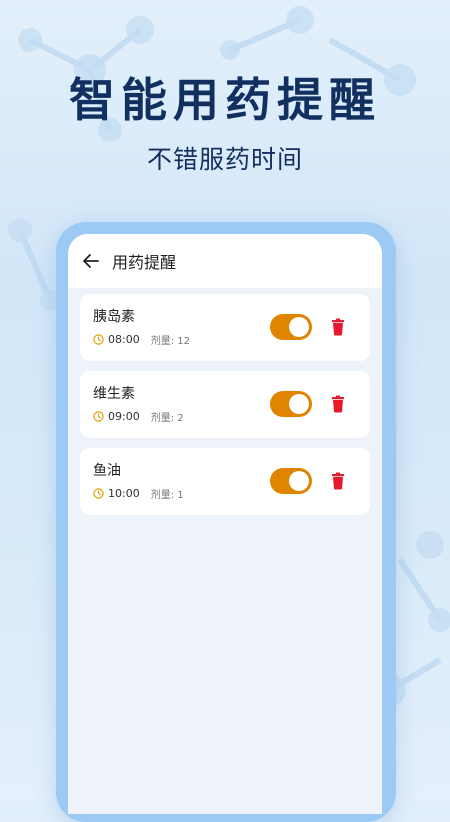  Describe the element at coordinates (141, 339) in the screenshot. I see `reminder-meta: 08:00 剂量: 12` at that location.